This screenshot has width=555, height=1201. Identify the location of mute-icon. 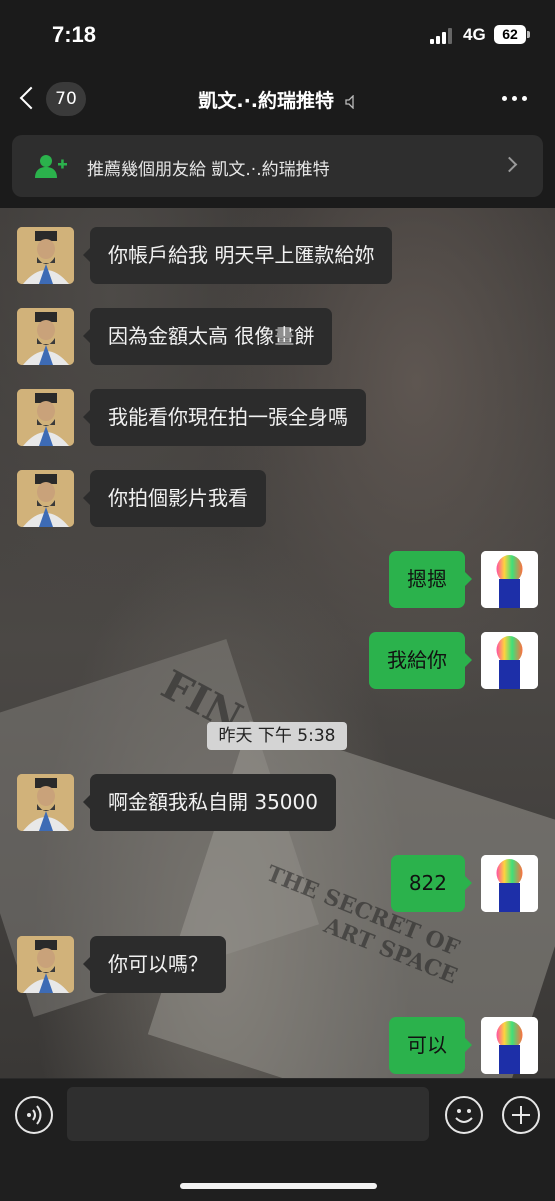
(349, 101).